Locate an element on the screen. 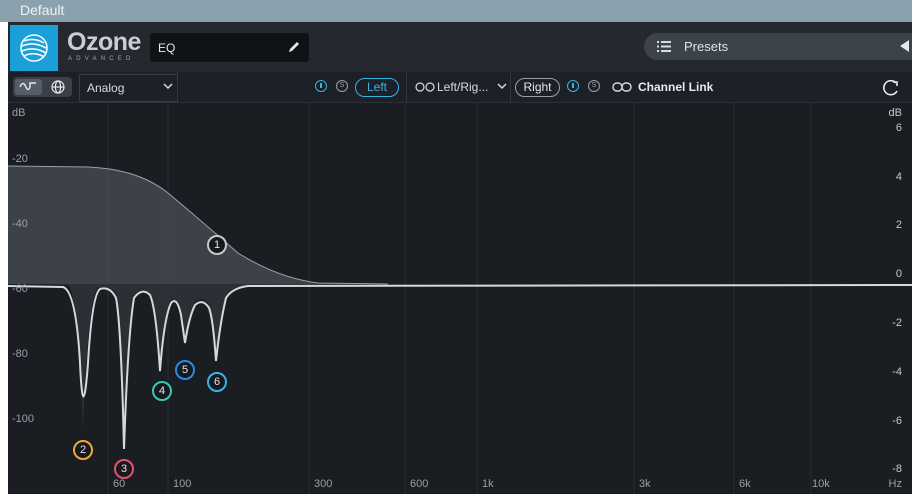  filter-mode-value: Analog is located at coordinates (106, 88).